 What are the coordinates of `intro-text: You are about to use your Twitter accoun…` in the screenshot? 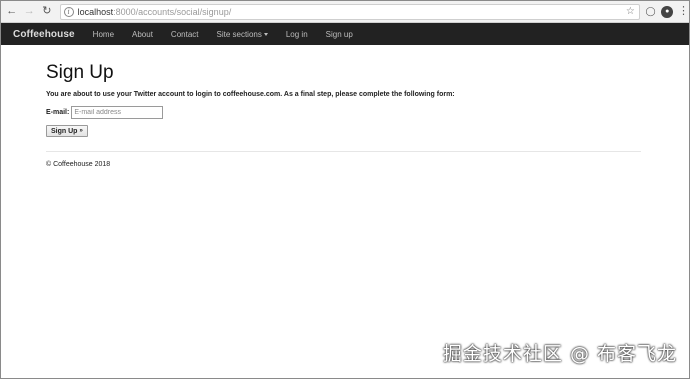 It's located at (250, 94).